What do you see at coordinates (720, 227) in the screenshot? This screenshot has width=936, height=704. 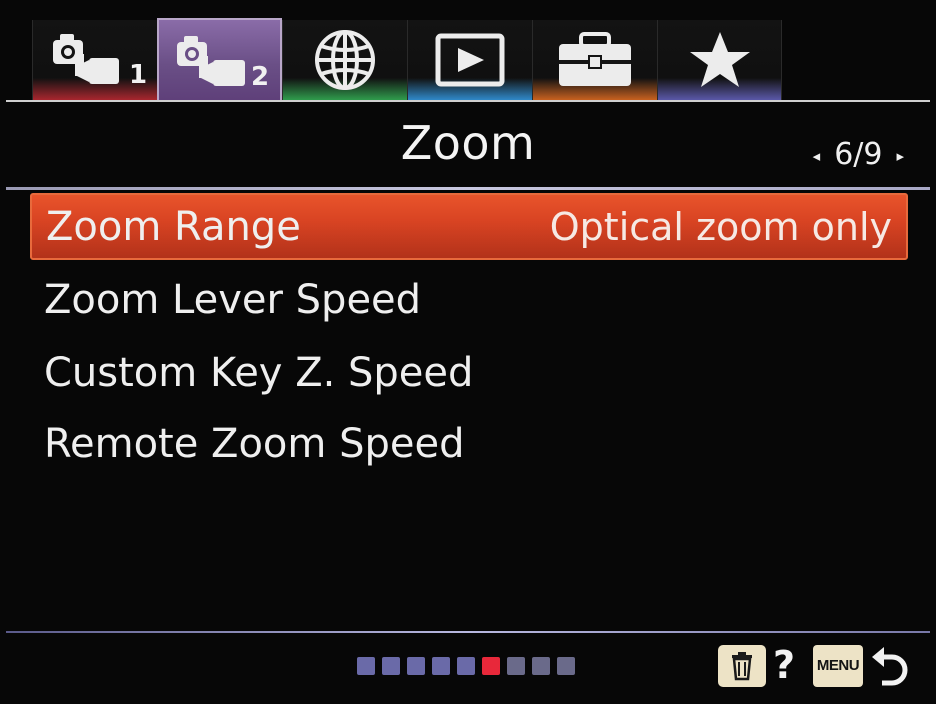 I see `menu-item-value: Optical zoom only` at bounding box center [720, 227].